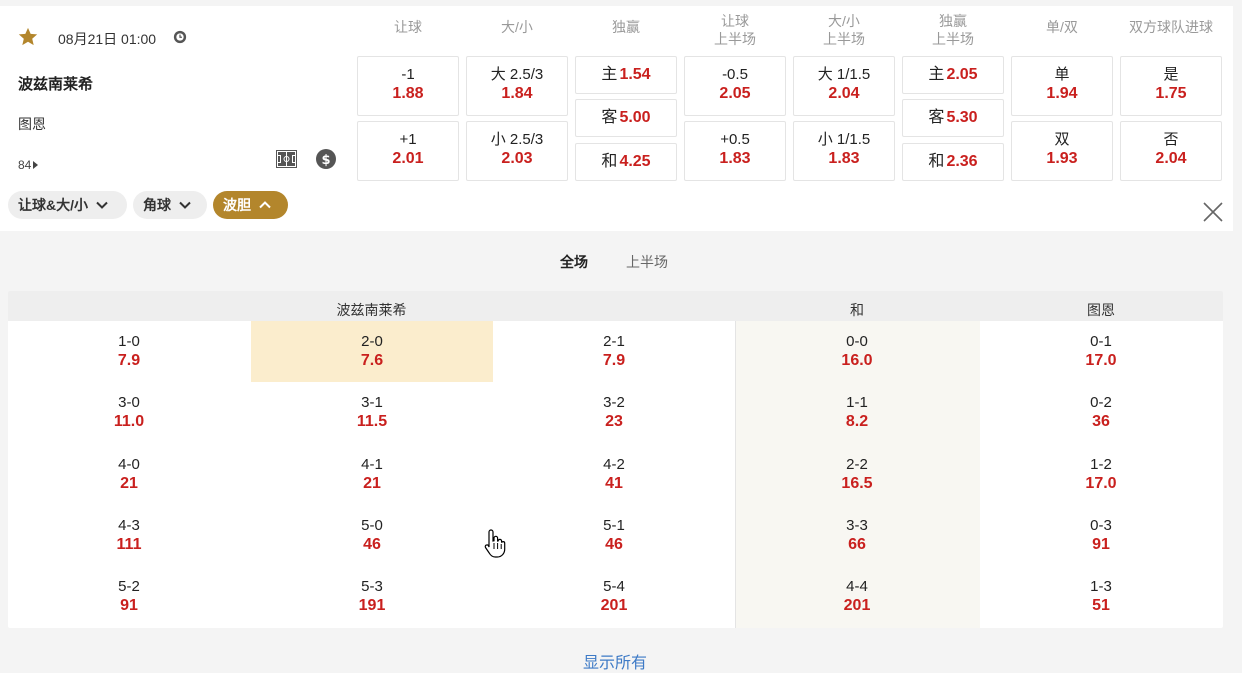 The image size is (1242, 673). What do you see at coordinates (614, 360) in the screenshot?
I see `score-odds: 7.9` at bounding box center [614, 360].